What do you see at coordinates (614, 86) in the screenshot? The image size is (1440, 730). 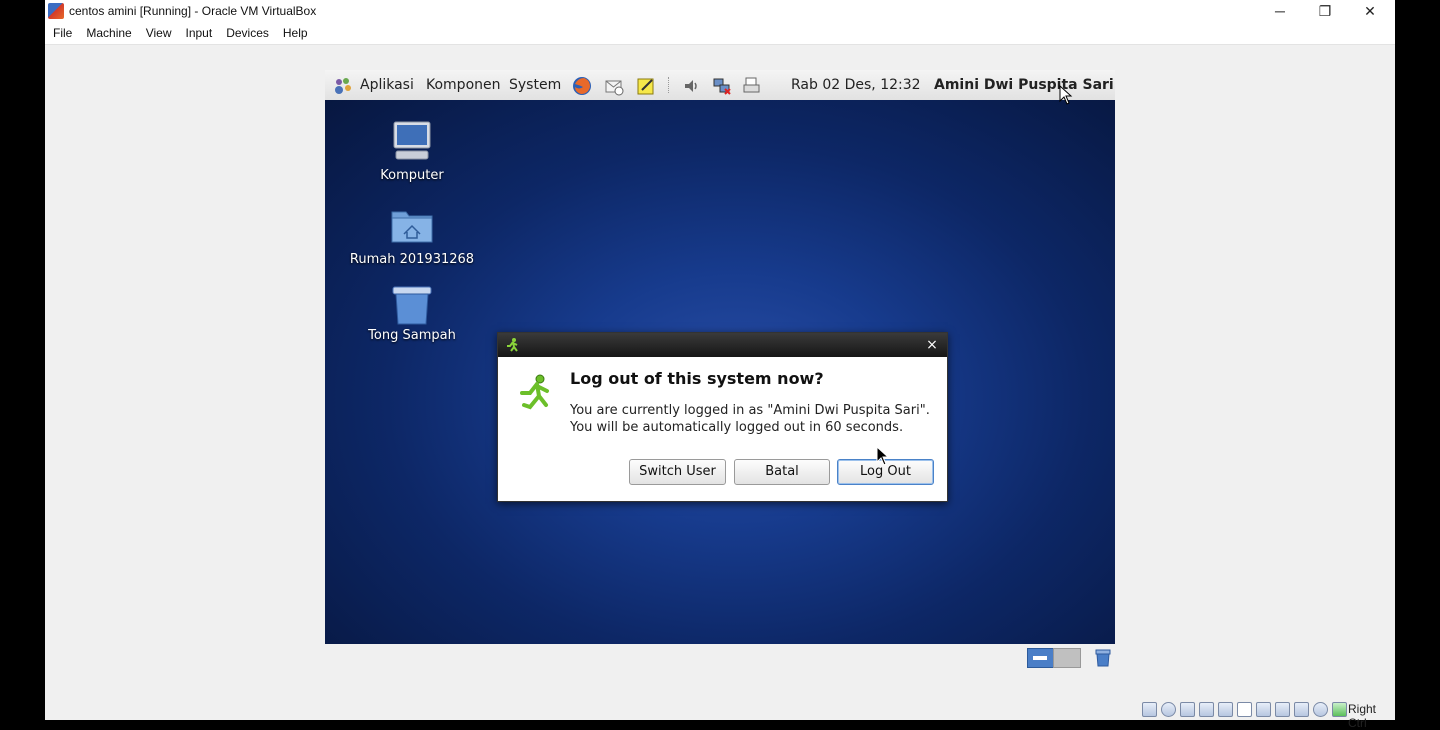 I see `mail-icon` at bounding box center [614, 86].